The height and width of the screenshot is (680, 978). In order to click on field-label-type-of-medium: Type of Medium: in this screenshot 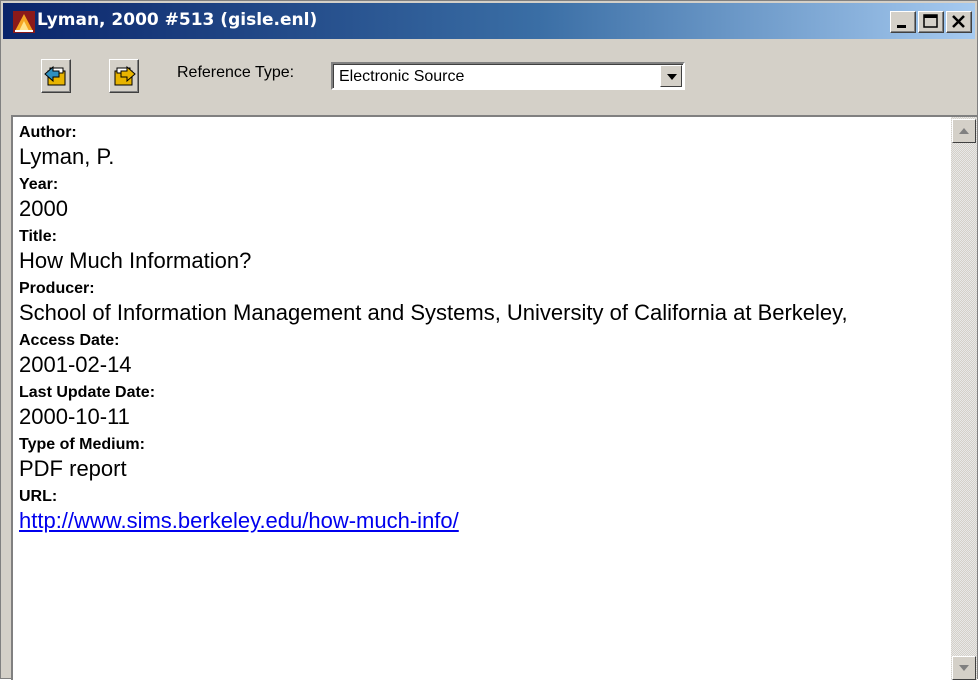, I will do `click(82, 444)`.